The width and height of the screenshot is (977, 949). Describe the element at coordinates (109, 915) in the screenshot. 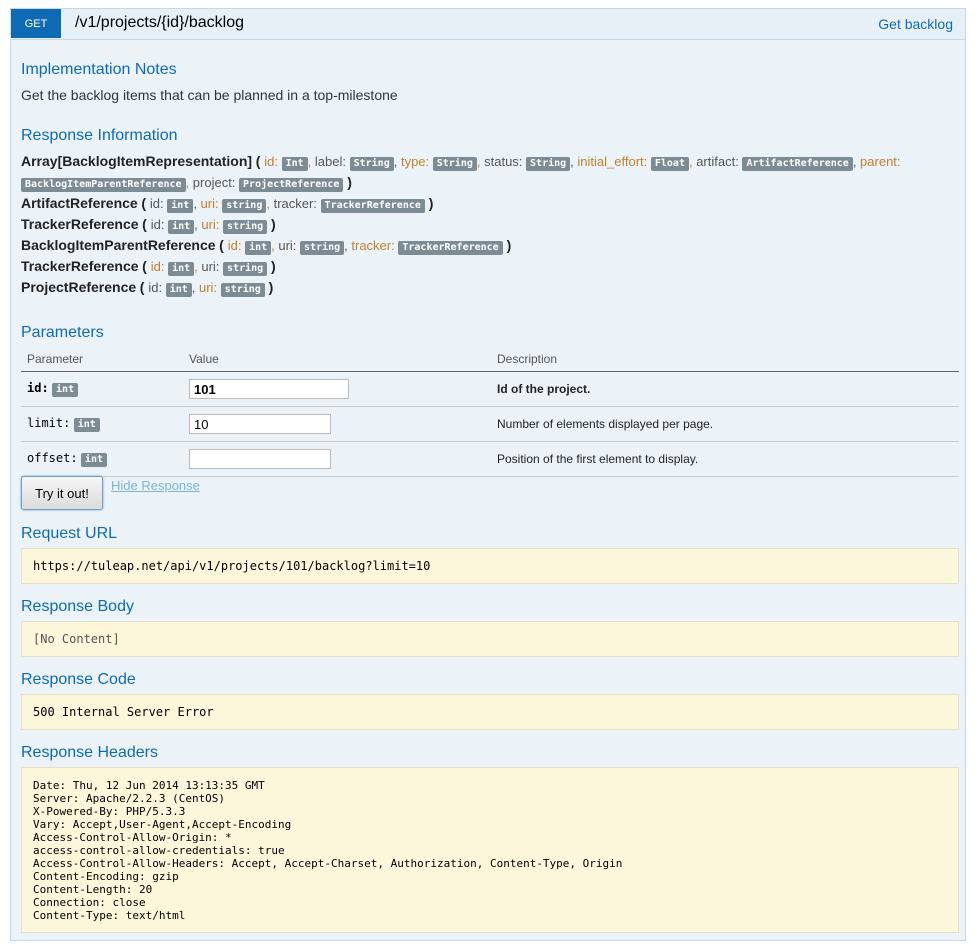

I see `response-header-line: Content-Type: text/html` at that location.